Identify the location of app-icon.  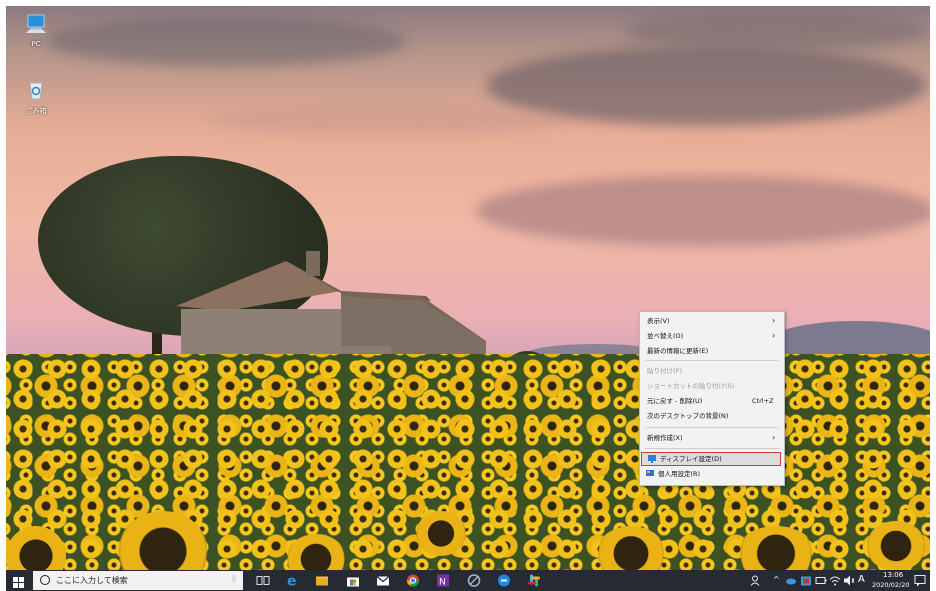
(474, 580).